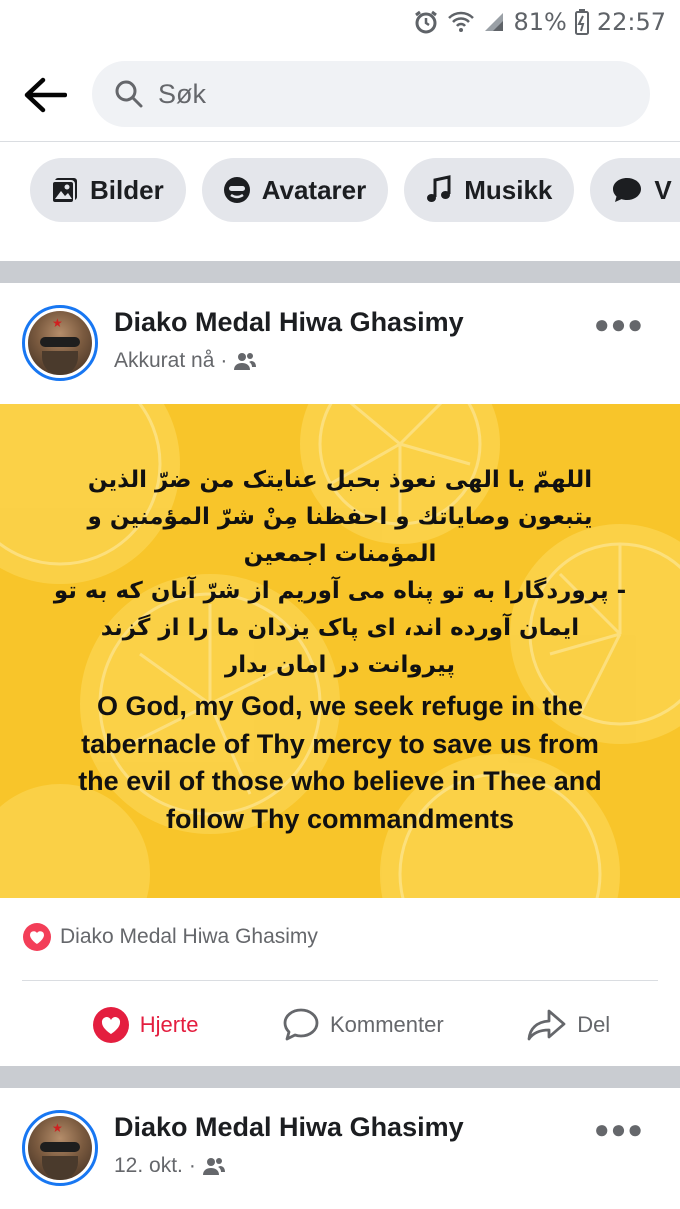 This screenshot has height=1209, width=680. Describe the element at coordinates (378, 94) in the screenshot. I see `search-input` at that location.